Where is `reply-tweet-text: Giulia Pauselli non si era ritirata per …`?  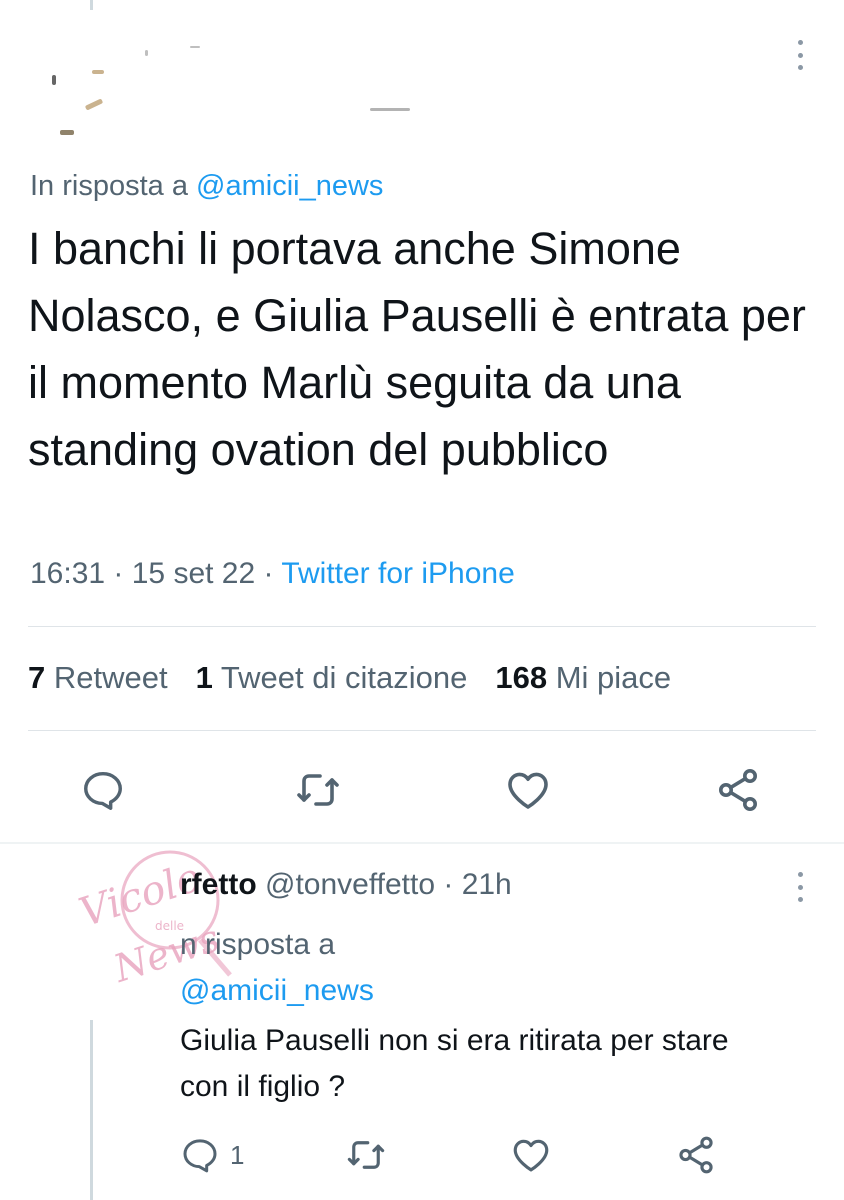 reply-tweet-text: Giulia Pauselli non si era ritirata per … is located at coordinates (454, 1063).